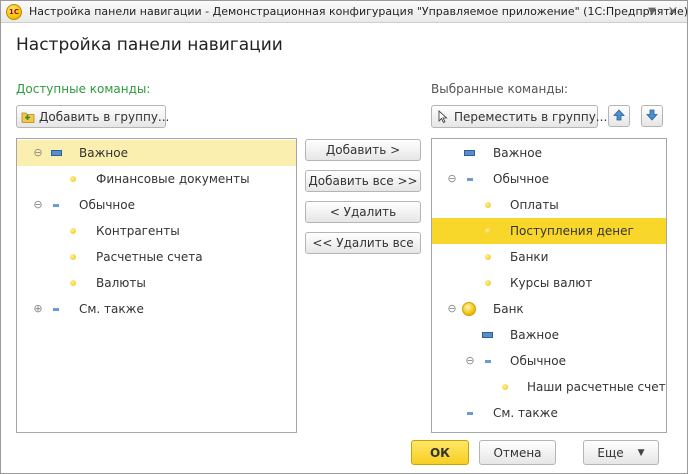  I want to click on tree-row-counterparties: Контрагенты, so click(156, 231).